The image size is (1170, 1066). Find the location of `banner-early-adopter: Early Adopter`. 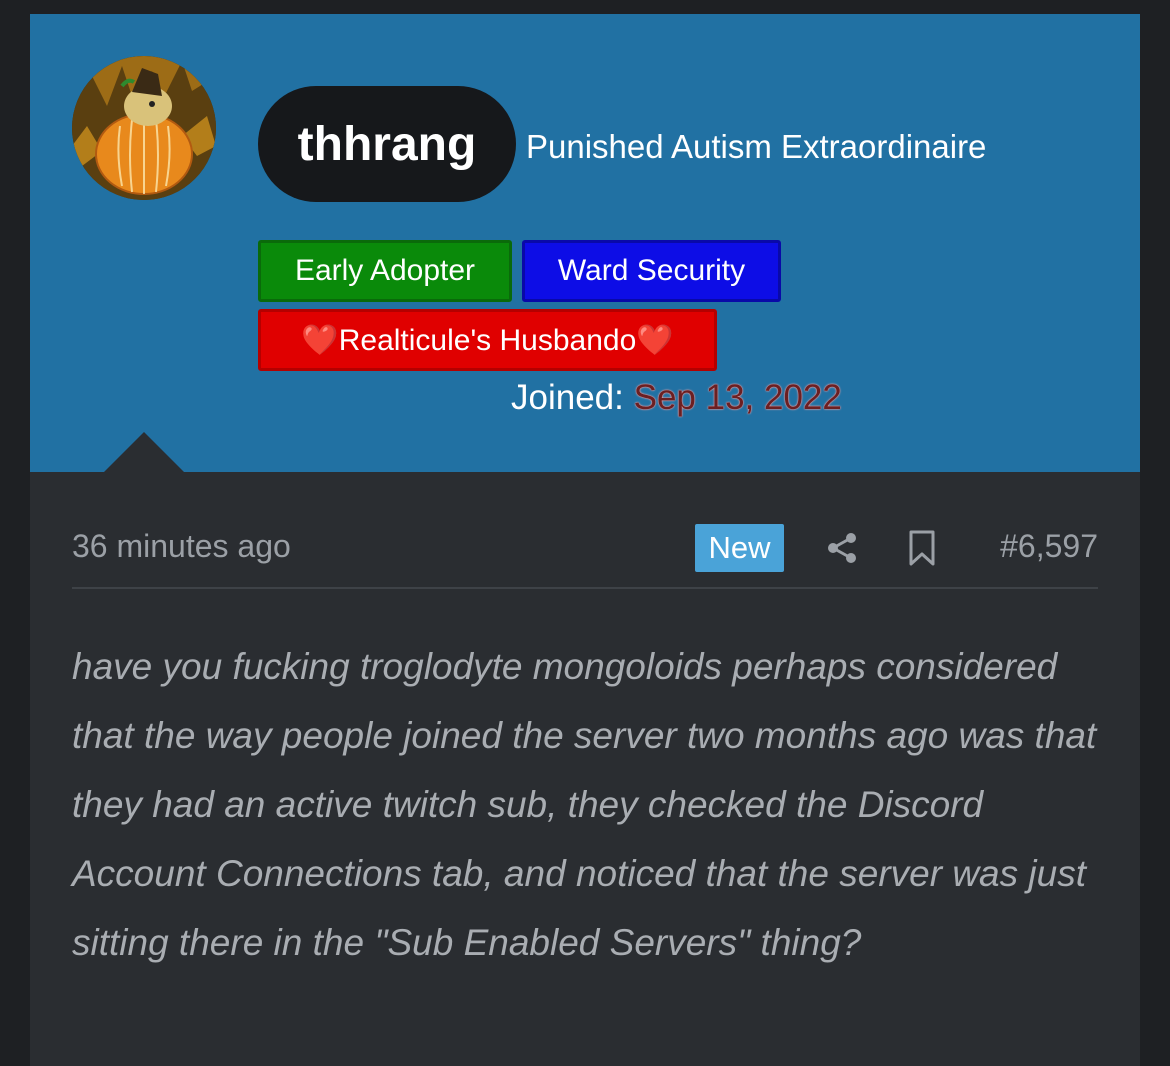

banner-early-adopter: Early Adopter is located at coordinates (385, 271).